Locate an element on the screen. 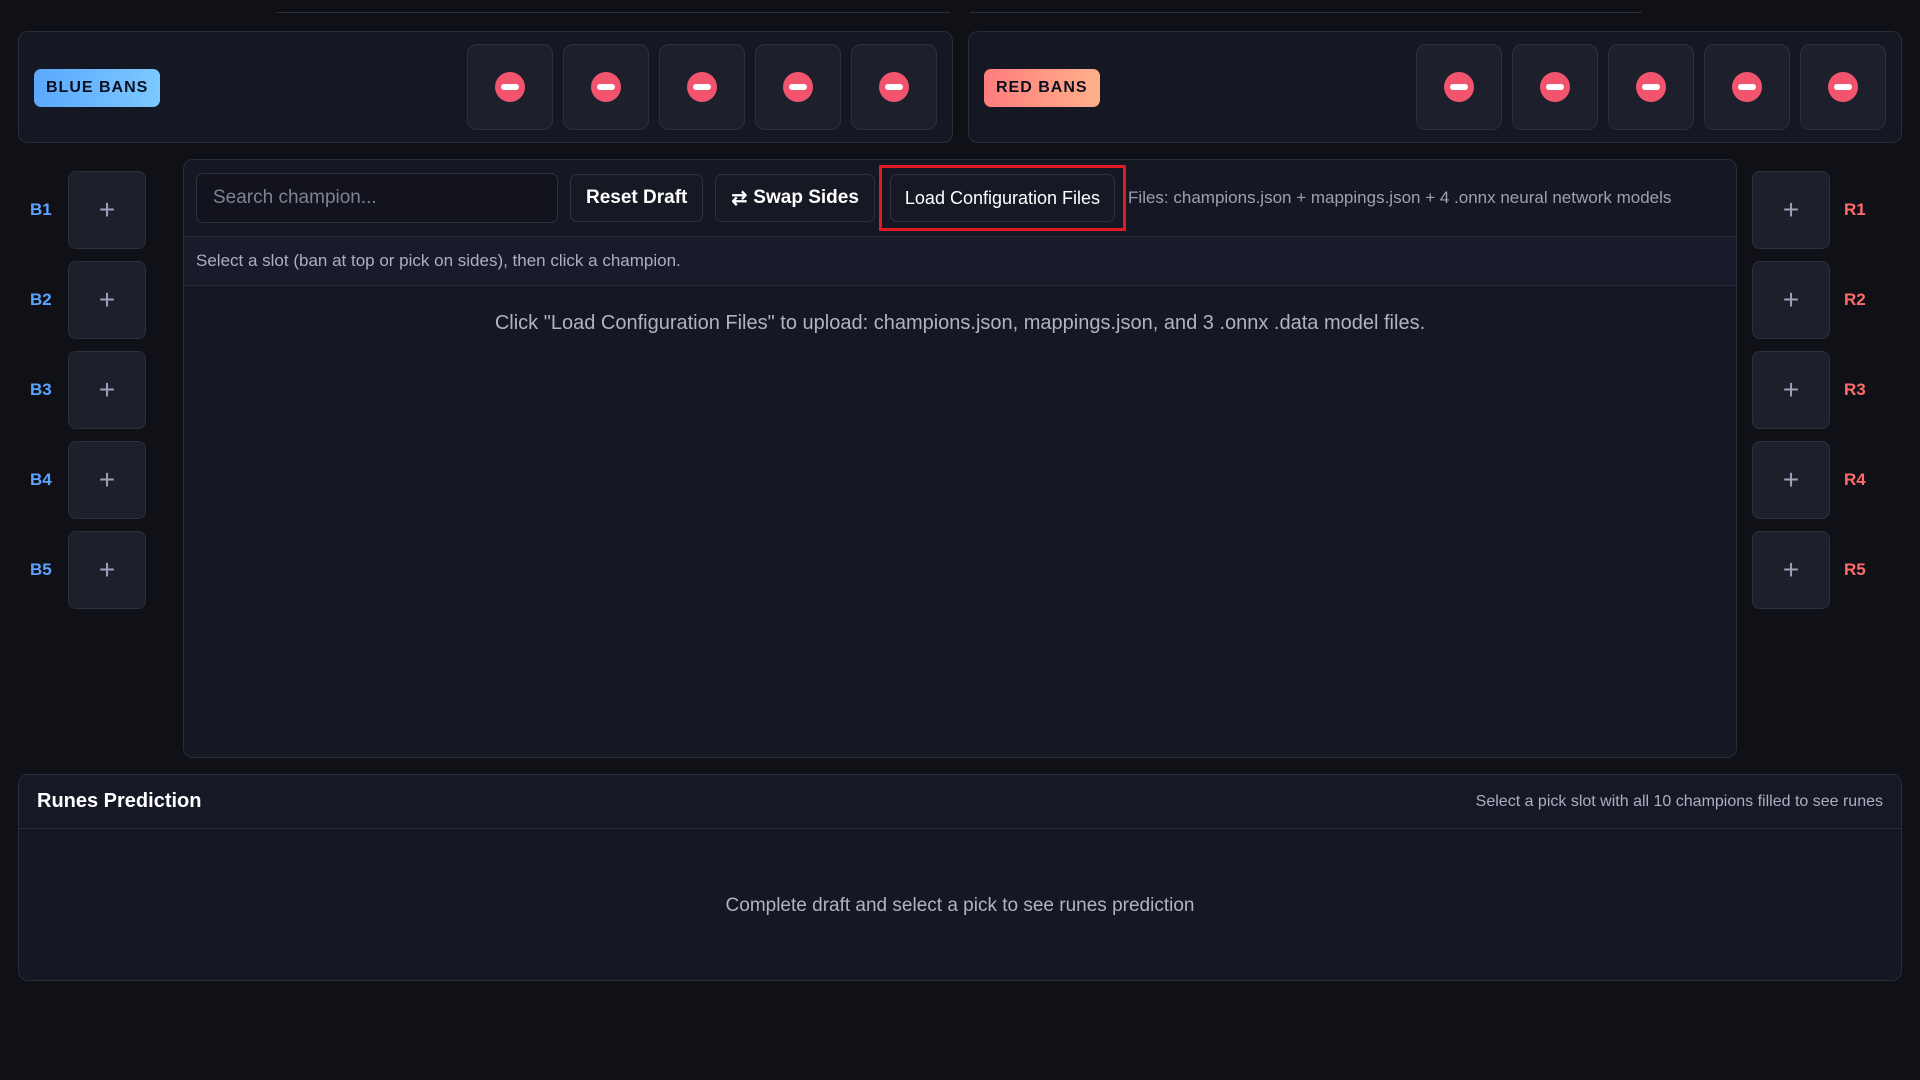 The image size is (1920, 1080). red-pick-row-3: + R3 is located at coordinates (1810, 390).